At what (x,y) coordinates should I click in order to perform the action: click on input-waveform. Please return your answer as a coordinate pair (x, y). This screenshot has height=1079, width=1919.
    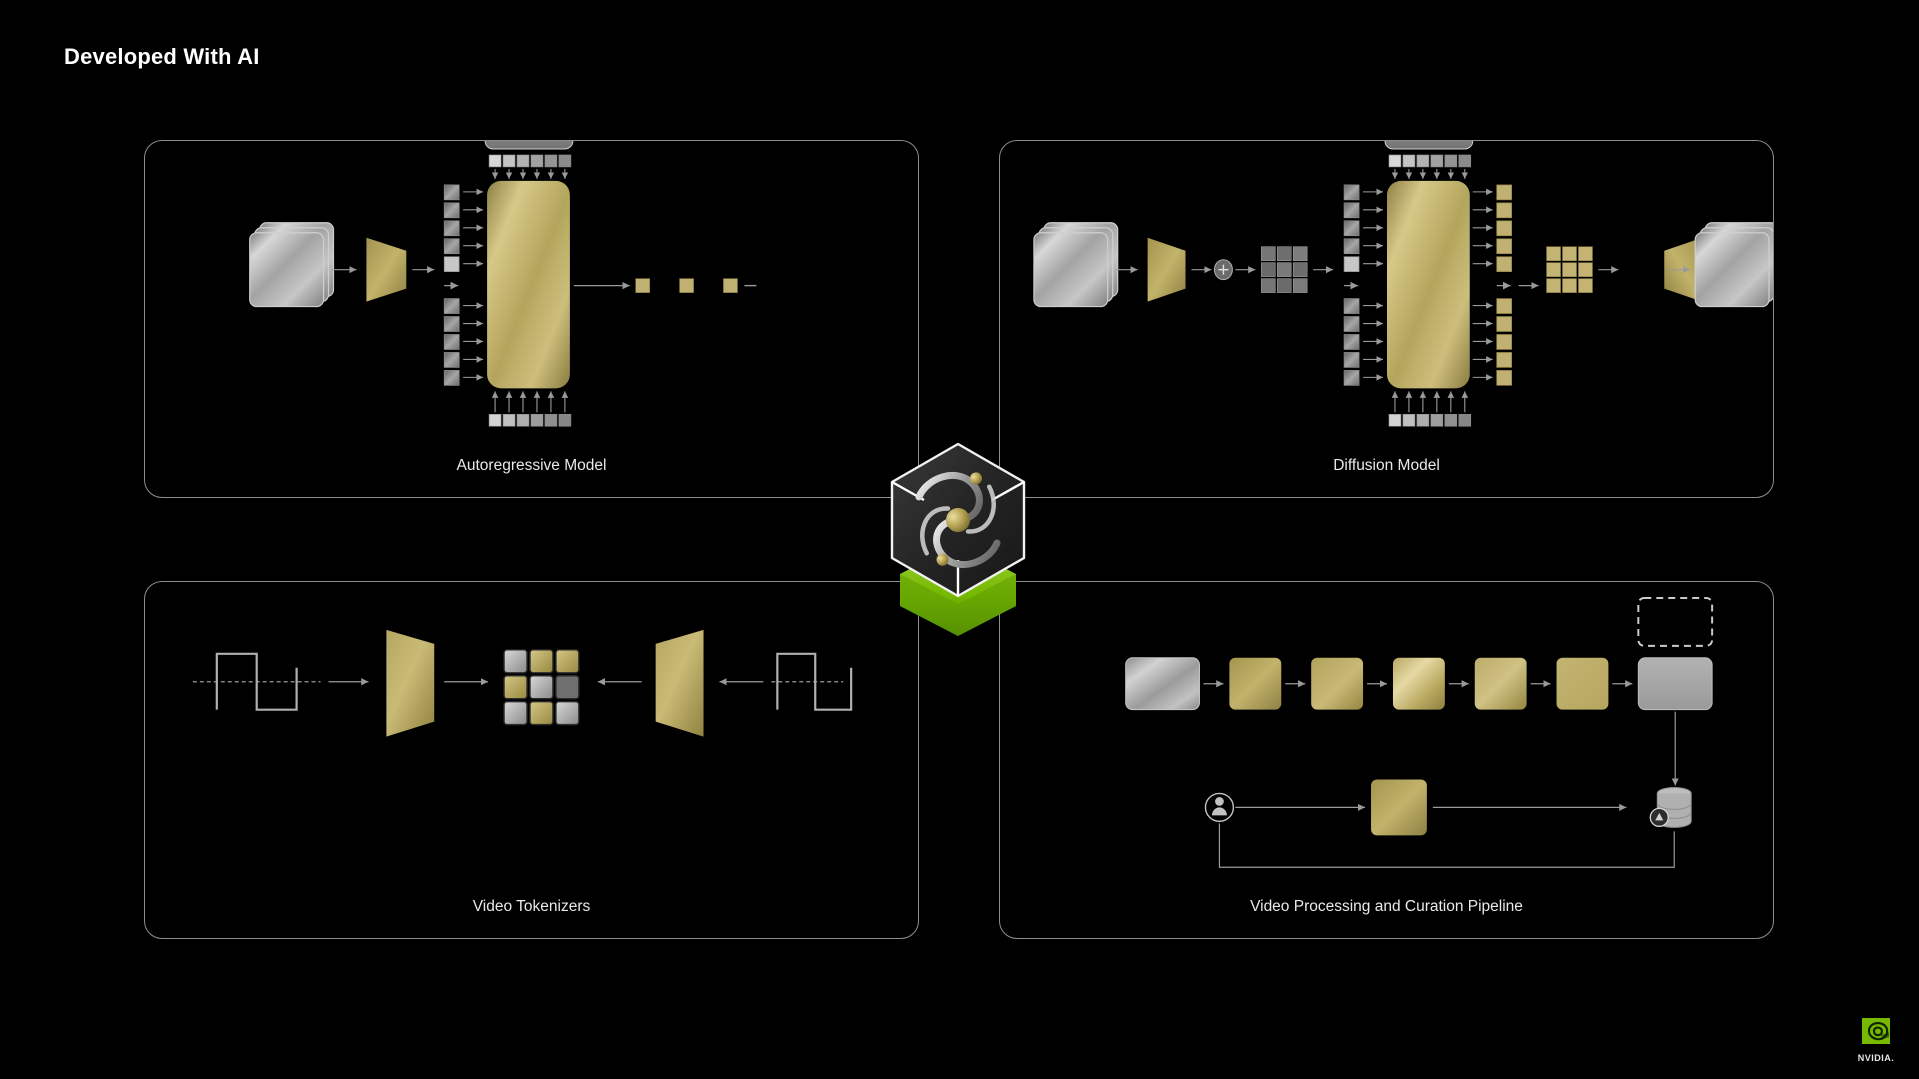
    Looking at the image, I should click on (256, 681).